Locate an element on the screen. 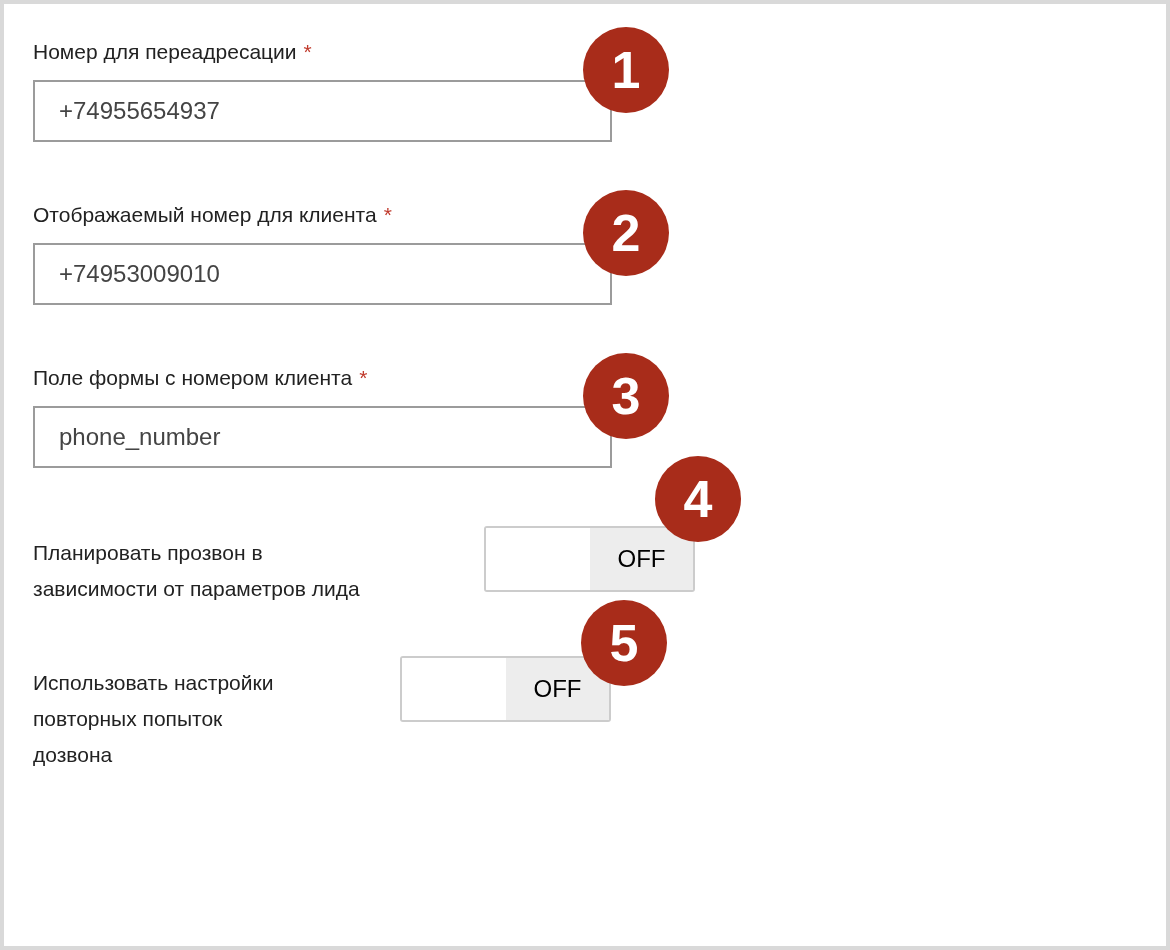 The image size is (1170, 950). number-badge: 3 is located at coordinates (626, 396).